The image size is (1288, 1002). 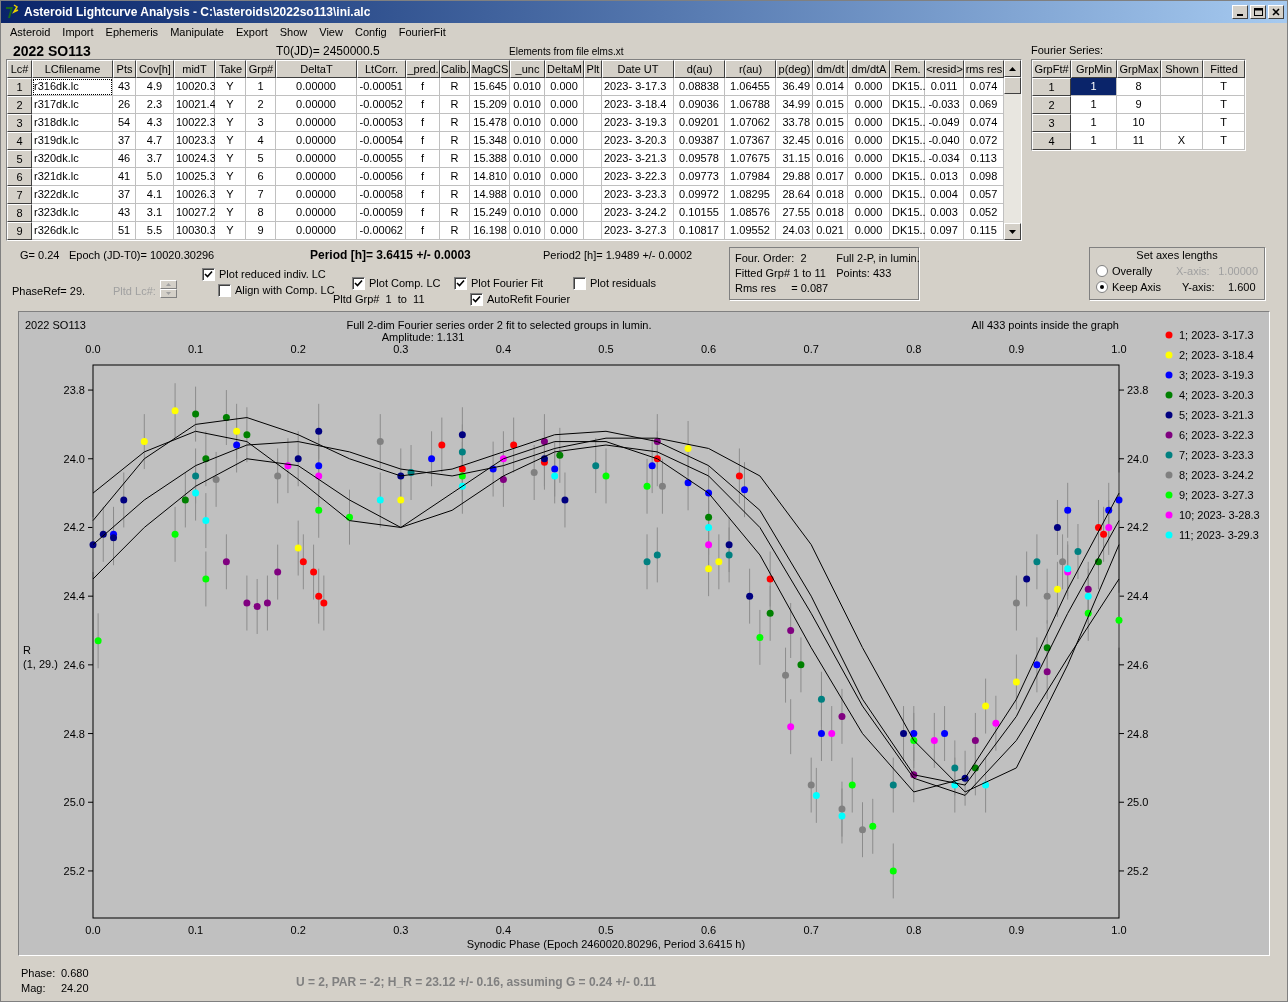 I want to click on column-header: DeltaM, so click(x=564, y=69).